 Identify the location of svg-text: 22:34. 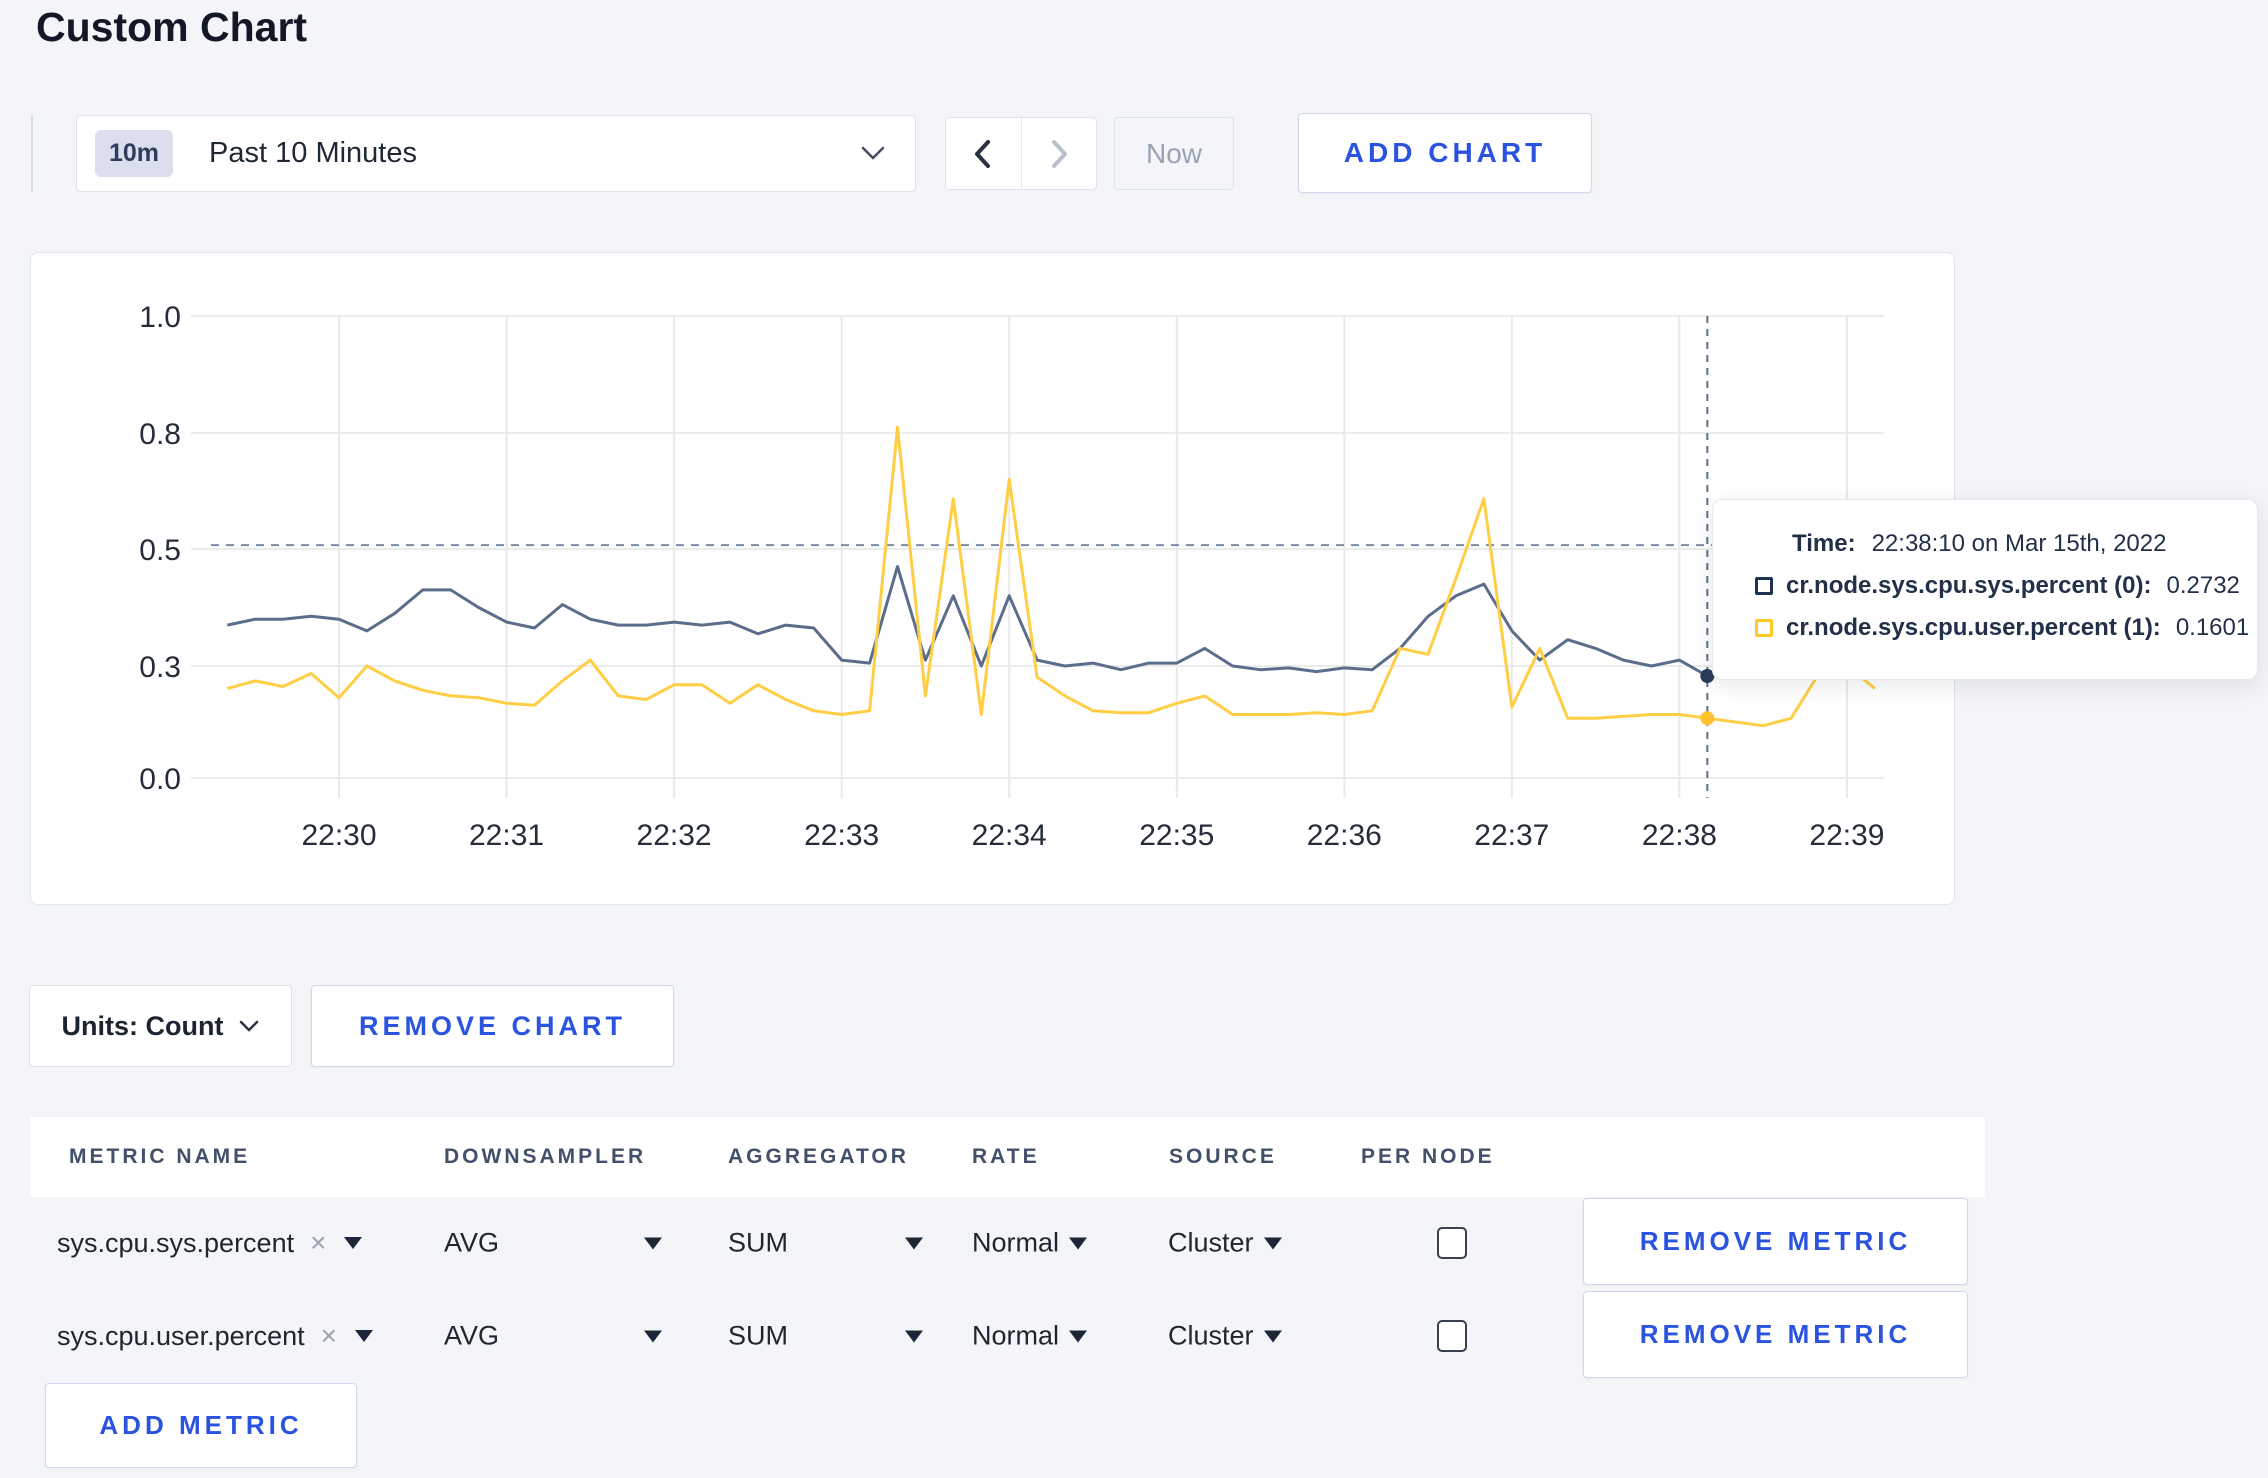
(1009, 835).